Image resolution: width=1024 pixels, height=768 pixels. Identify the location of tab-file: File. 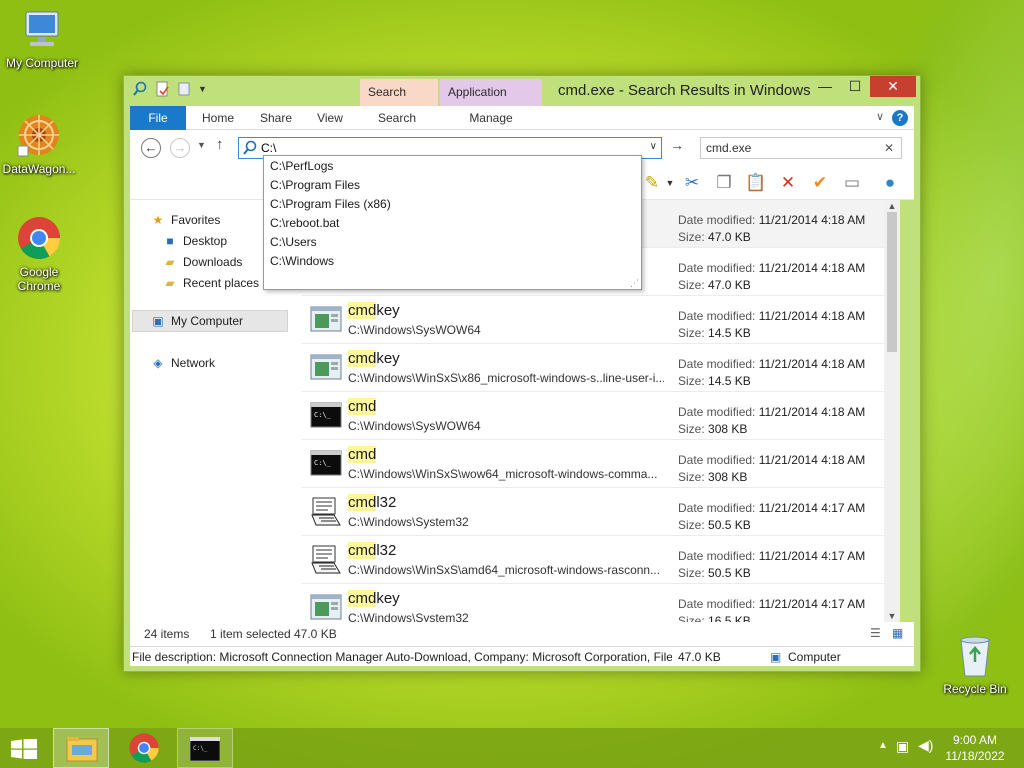
(158, 118).